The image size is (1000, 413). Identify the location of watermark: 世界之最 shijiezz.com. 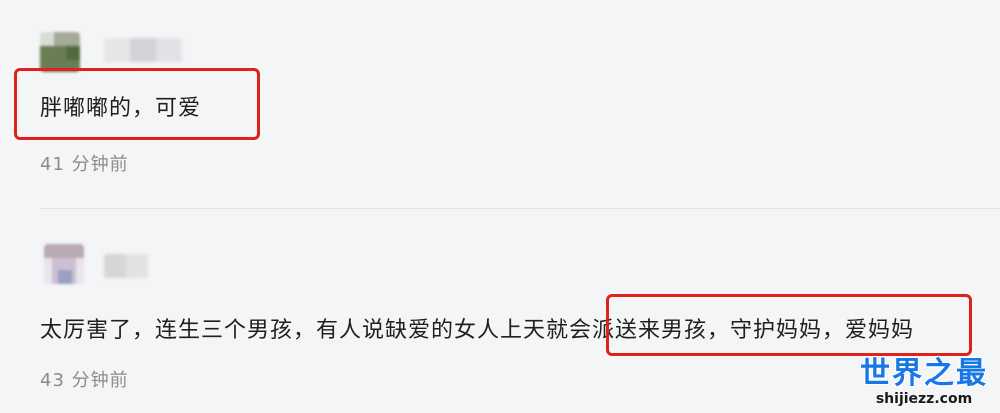
(924, 382).